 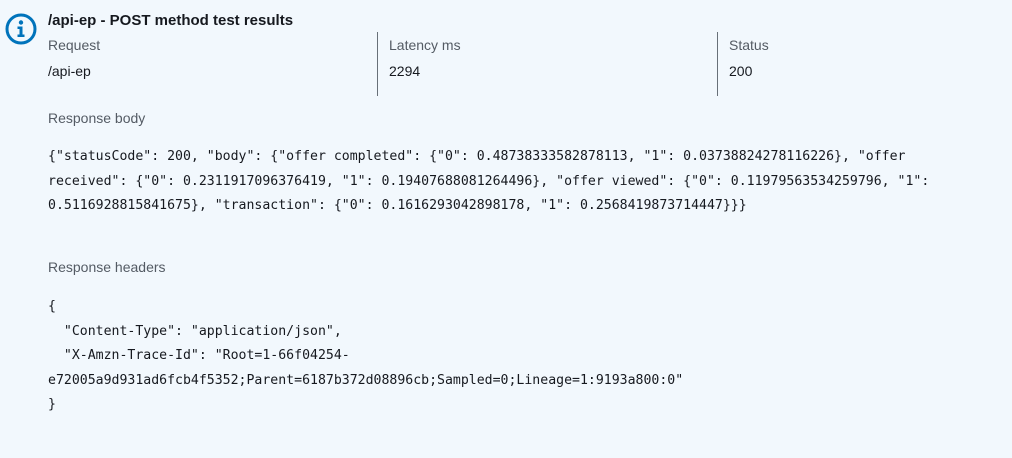 What do you see at coordinates (862, 64) in the screenshot?
I see `status-column: Status 200` at bounding box center [862, 64].